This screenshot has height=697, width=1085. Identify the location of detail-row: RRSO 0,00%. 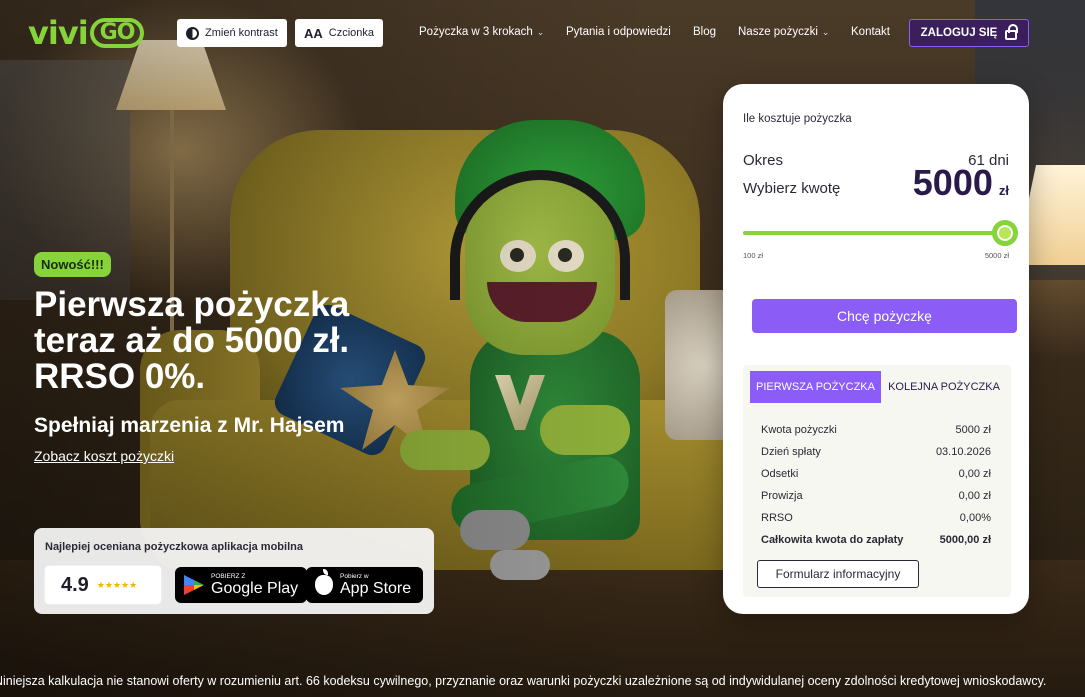
(876, 518).